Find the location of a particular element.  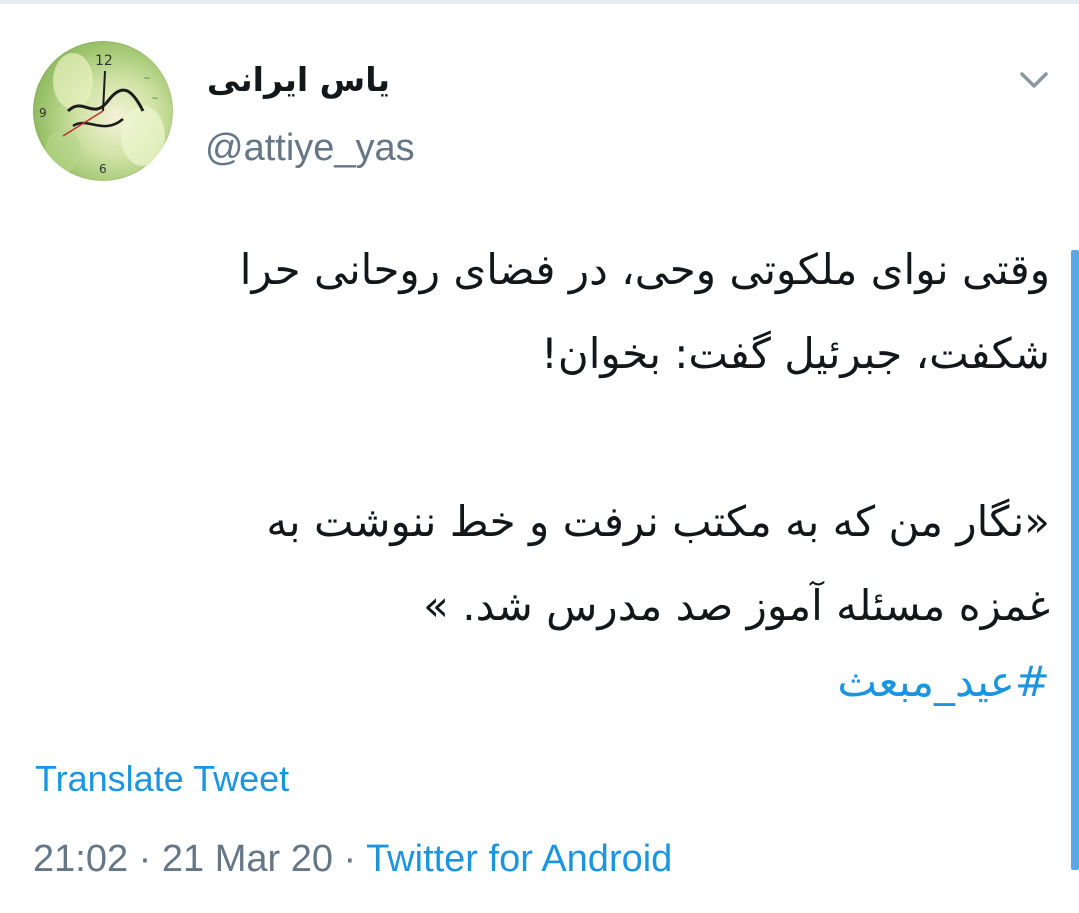

top-divider is located at coordinates (539, 2).